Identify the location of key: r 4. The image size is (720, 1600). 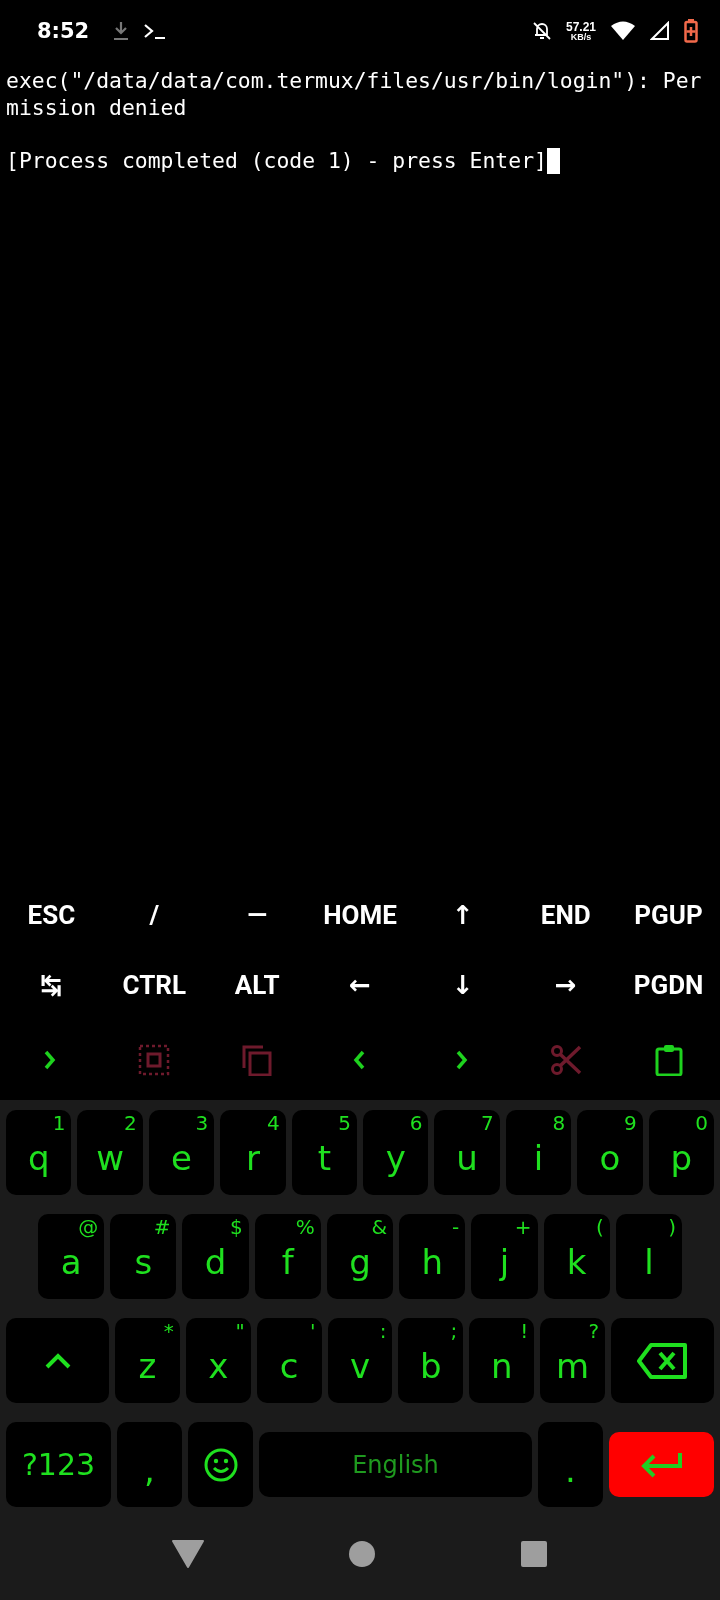
(253, 1152).